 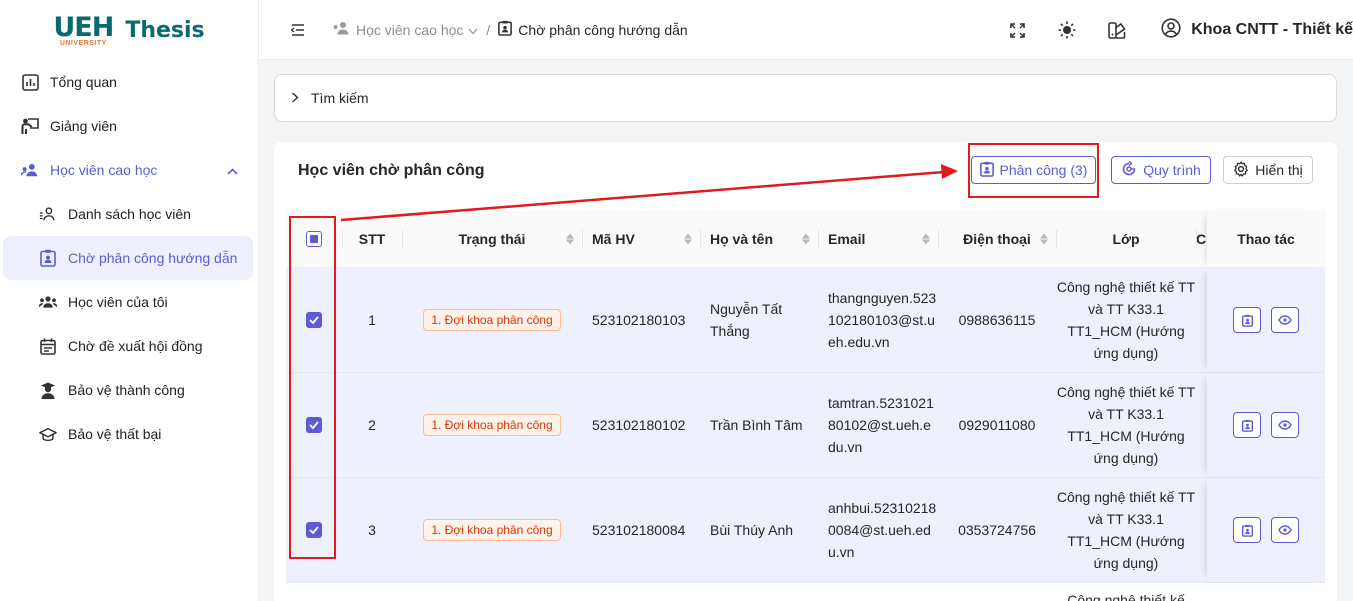 I want to click on col-name: Họ và tên, so click(x=759, y=238).